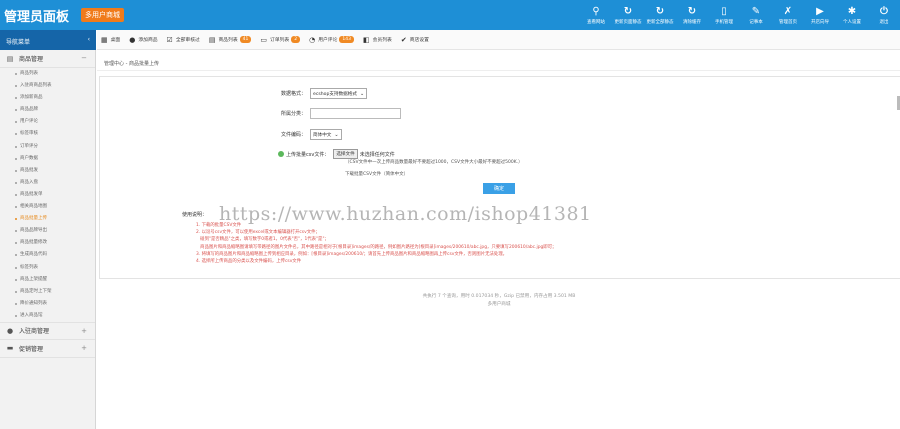  What do you see at coordinates (31, 349) in the screenshot?
I see `sidebar-group-label: 促销管理` at bounding box center [31, 349].